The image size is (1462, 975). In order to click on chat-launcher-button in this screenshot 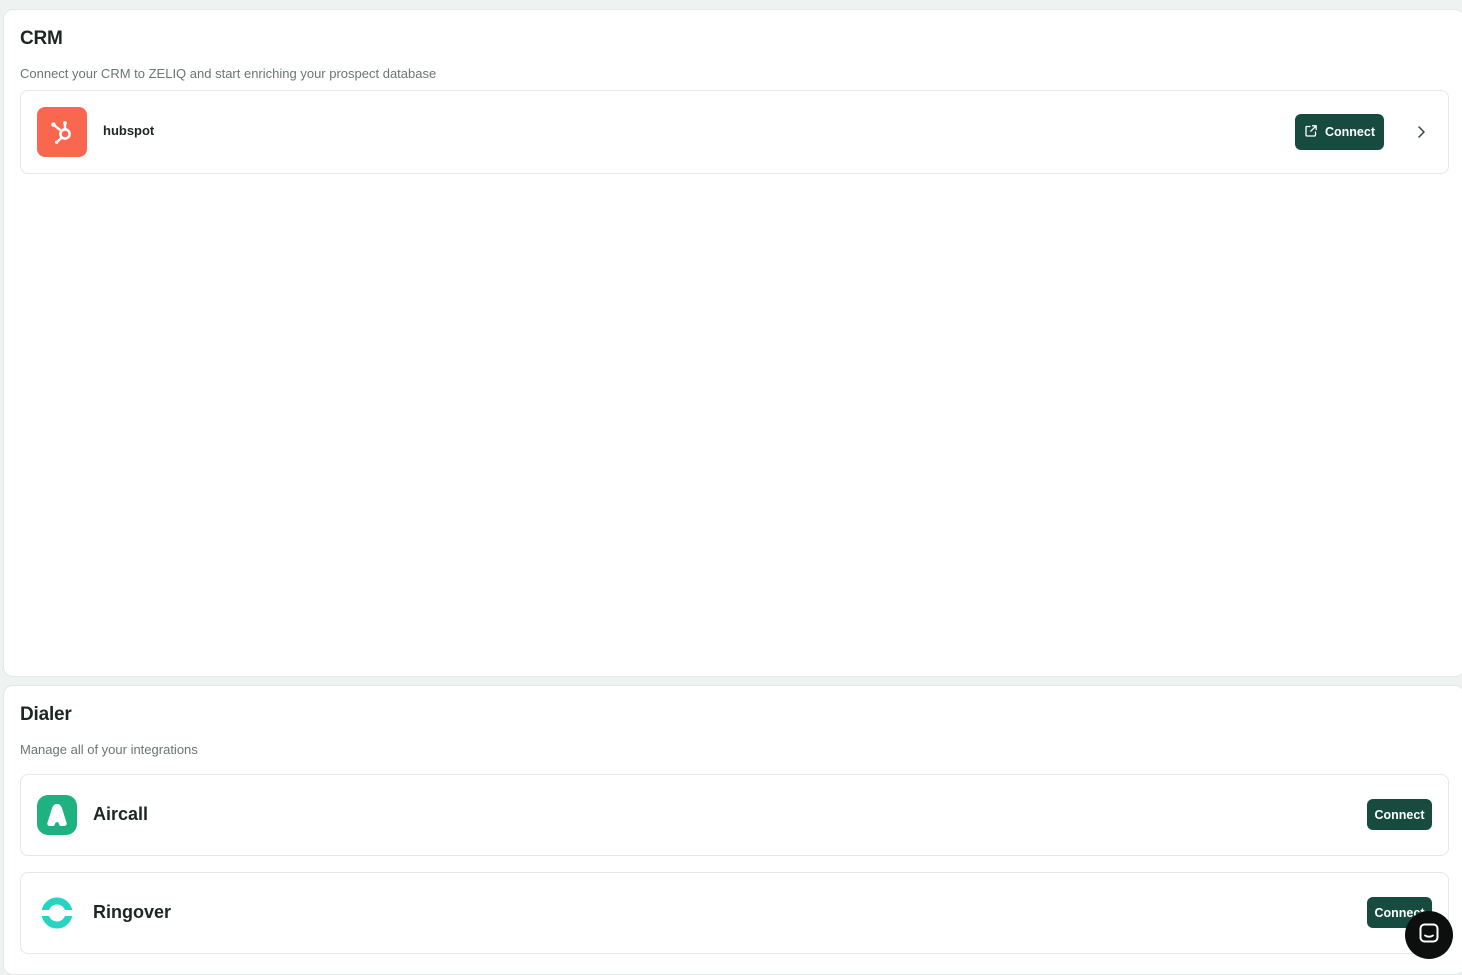, I will do `click(1429, 935)`.